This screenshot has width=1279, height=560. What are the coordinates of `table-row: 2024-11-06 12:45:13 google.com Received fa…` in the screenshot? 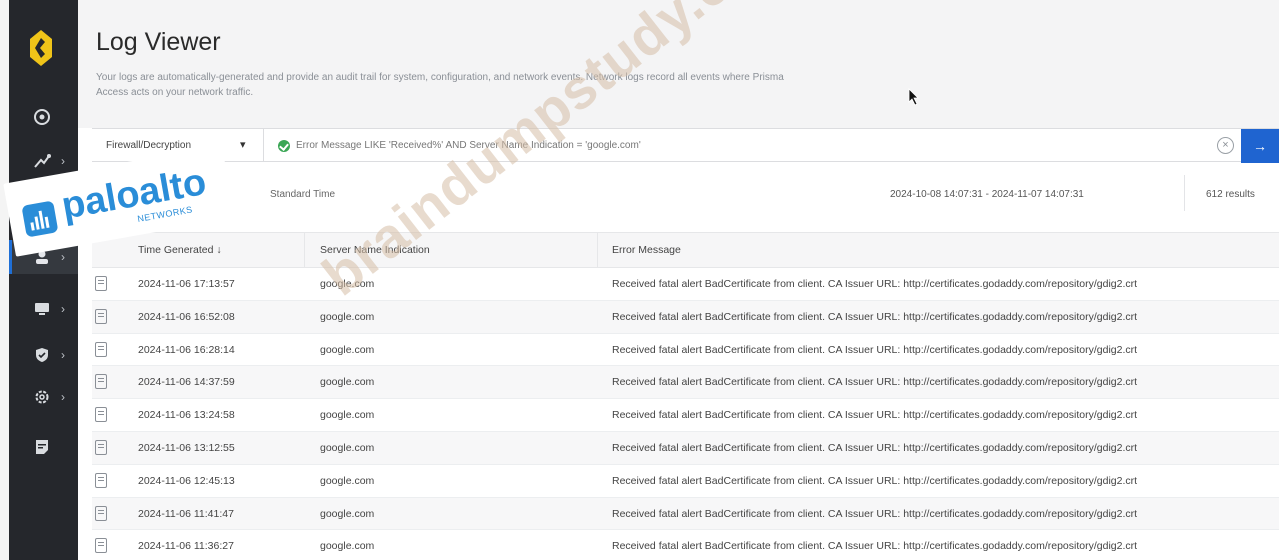 It's located at (685, 481).